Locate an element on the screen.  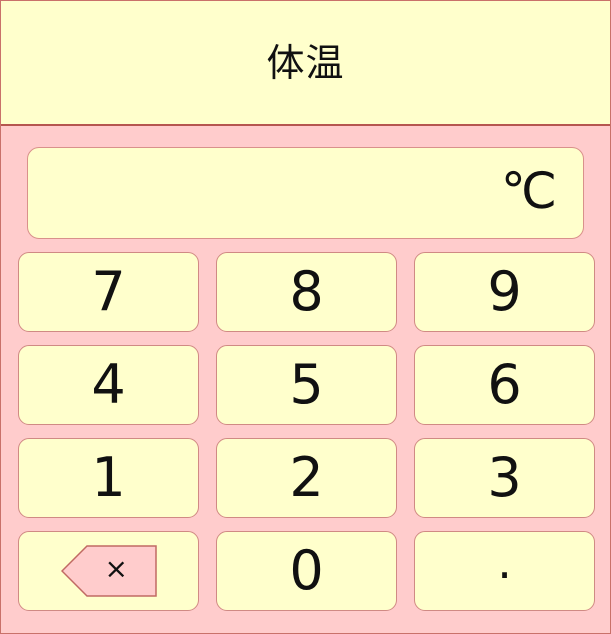
key-0-label: 0 is located at coordinates (306, 570).